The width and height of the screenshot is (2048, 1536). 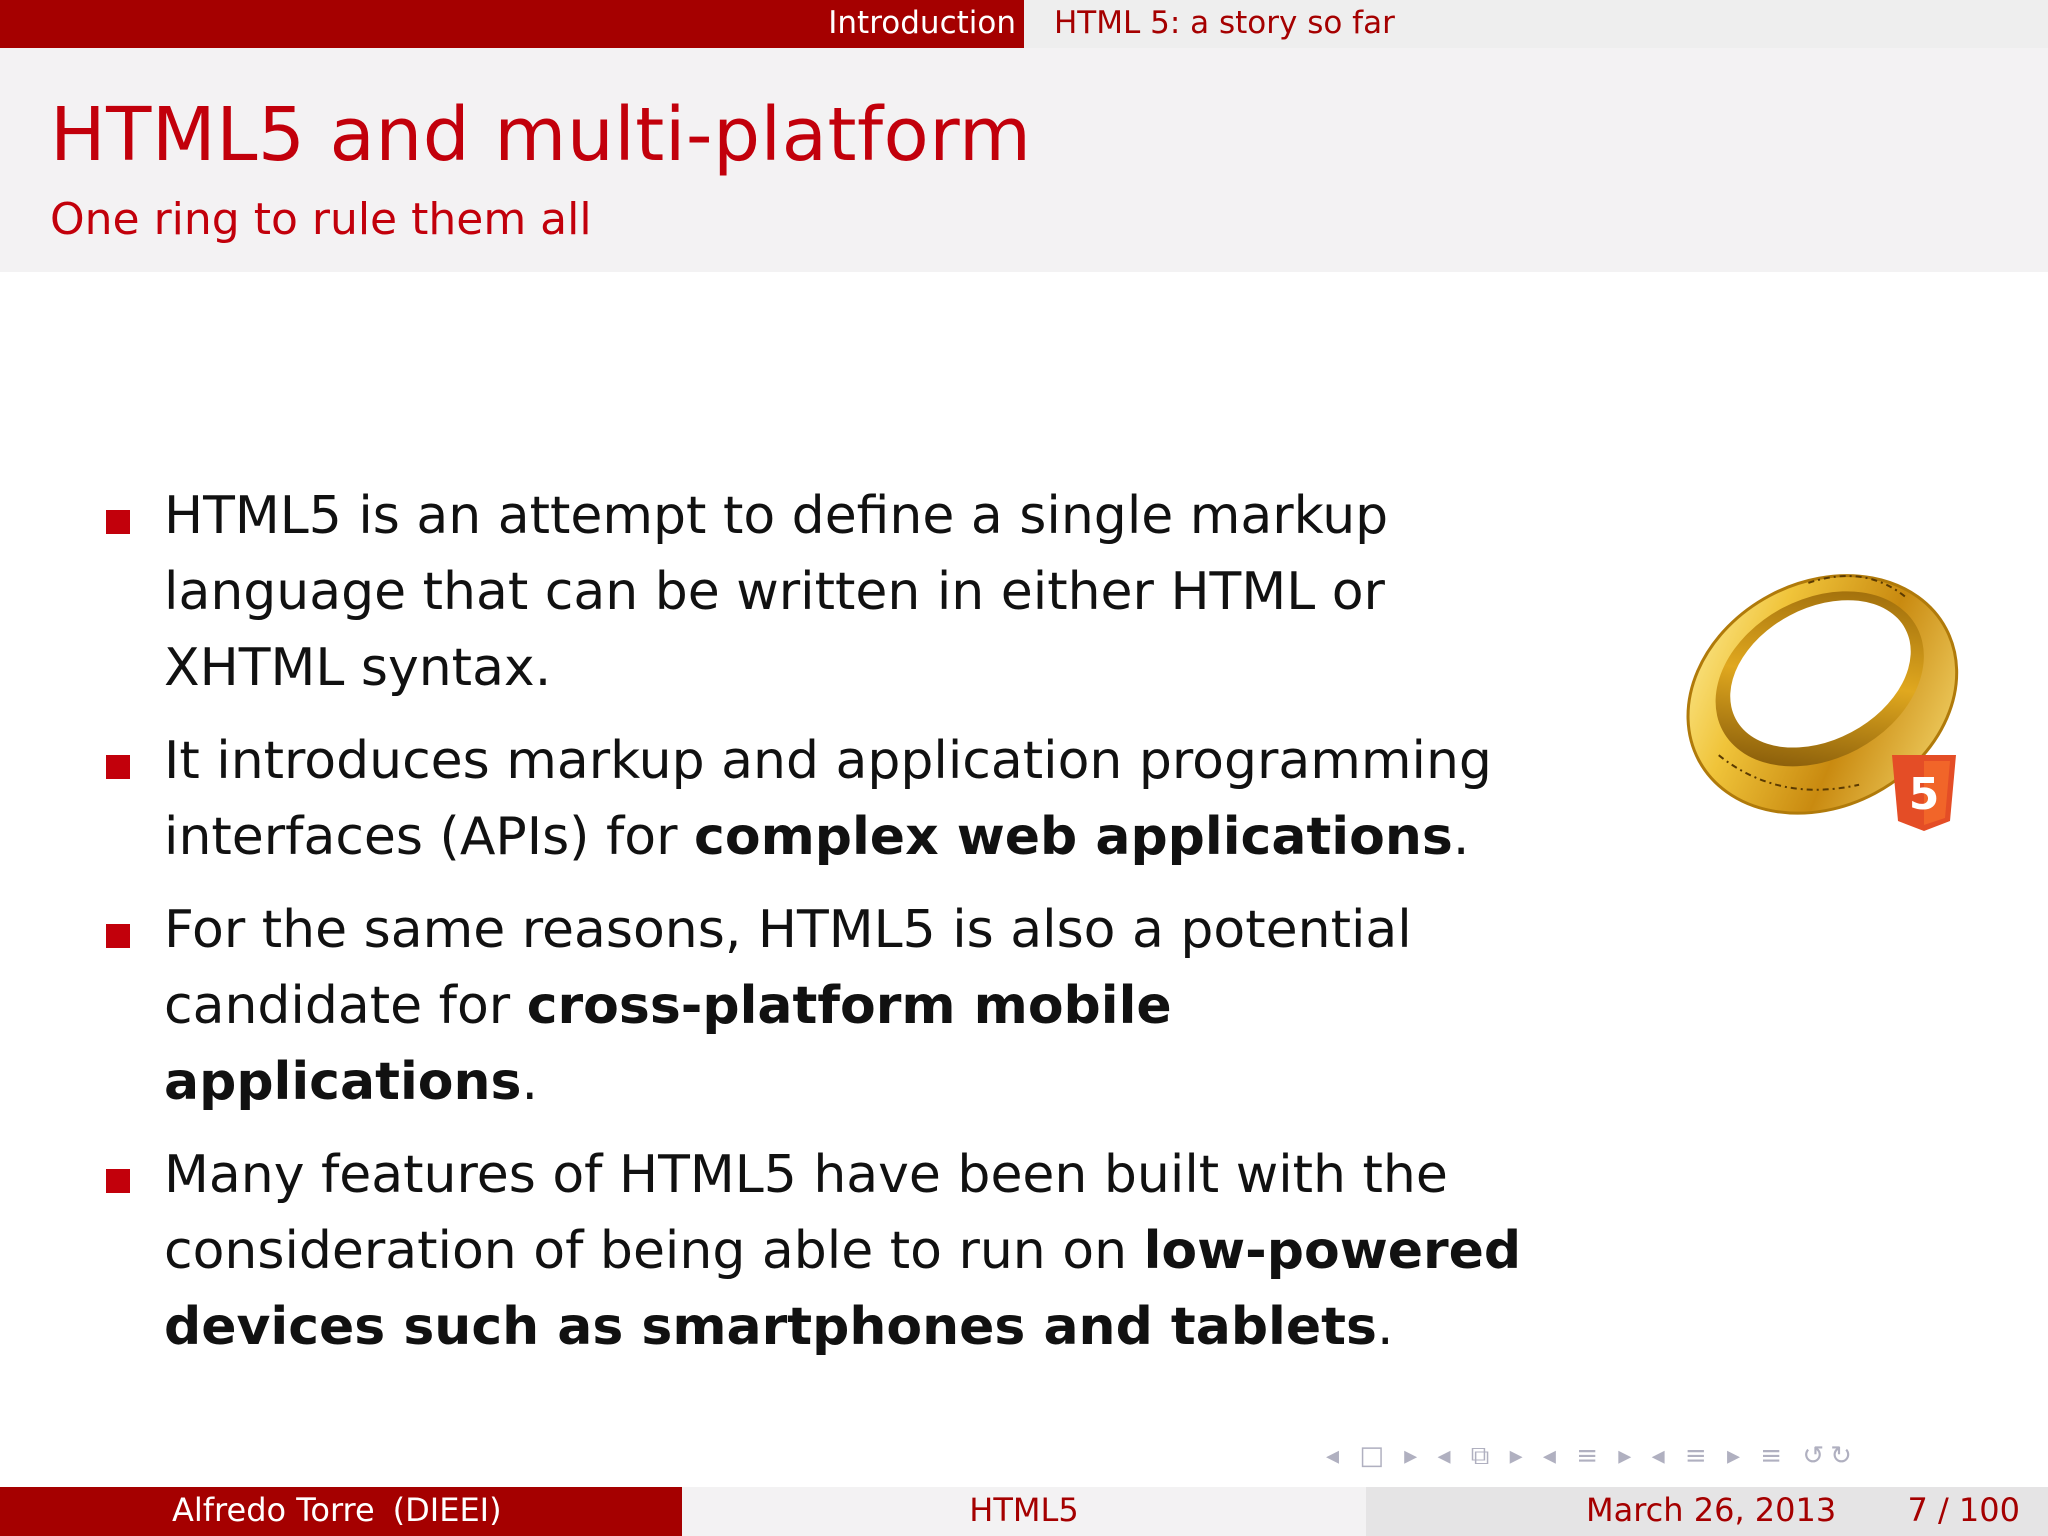 What do you see at coordinates (273, 1510) in the screenshot?
I see `footer-author-name: Alfredo Torre` at bounding box center [273, 1510].